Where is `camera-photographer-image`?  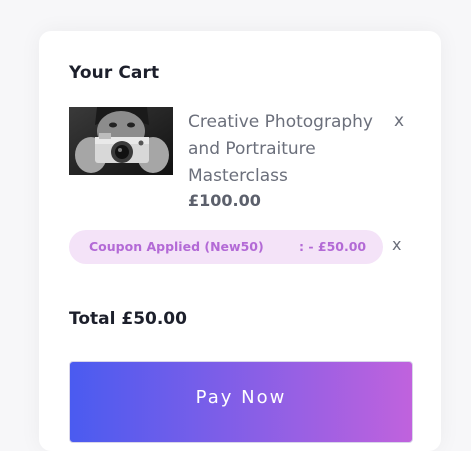 camera-photographer-image is located at coordinates (121, 141).